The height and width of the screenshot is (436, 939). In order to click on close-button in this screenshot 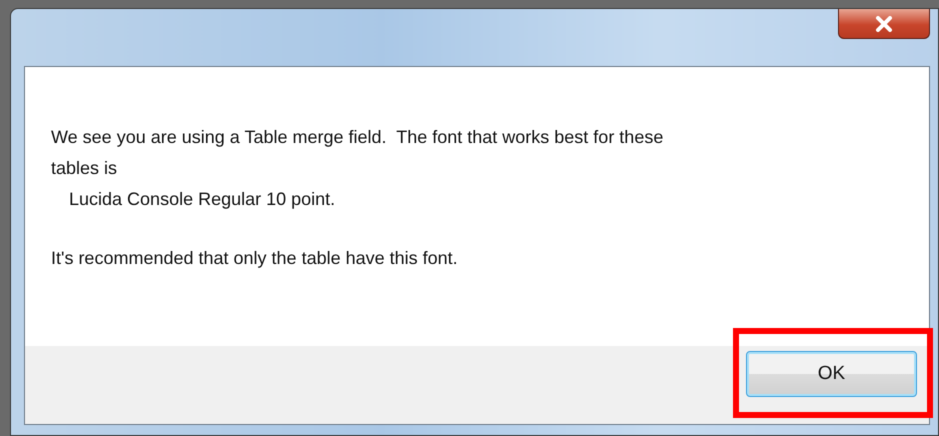, I will do `click(884, 24)`.